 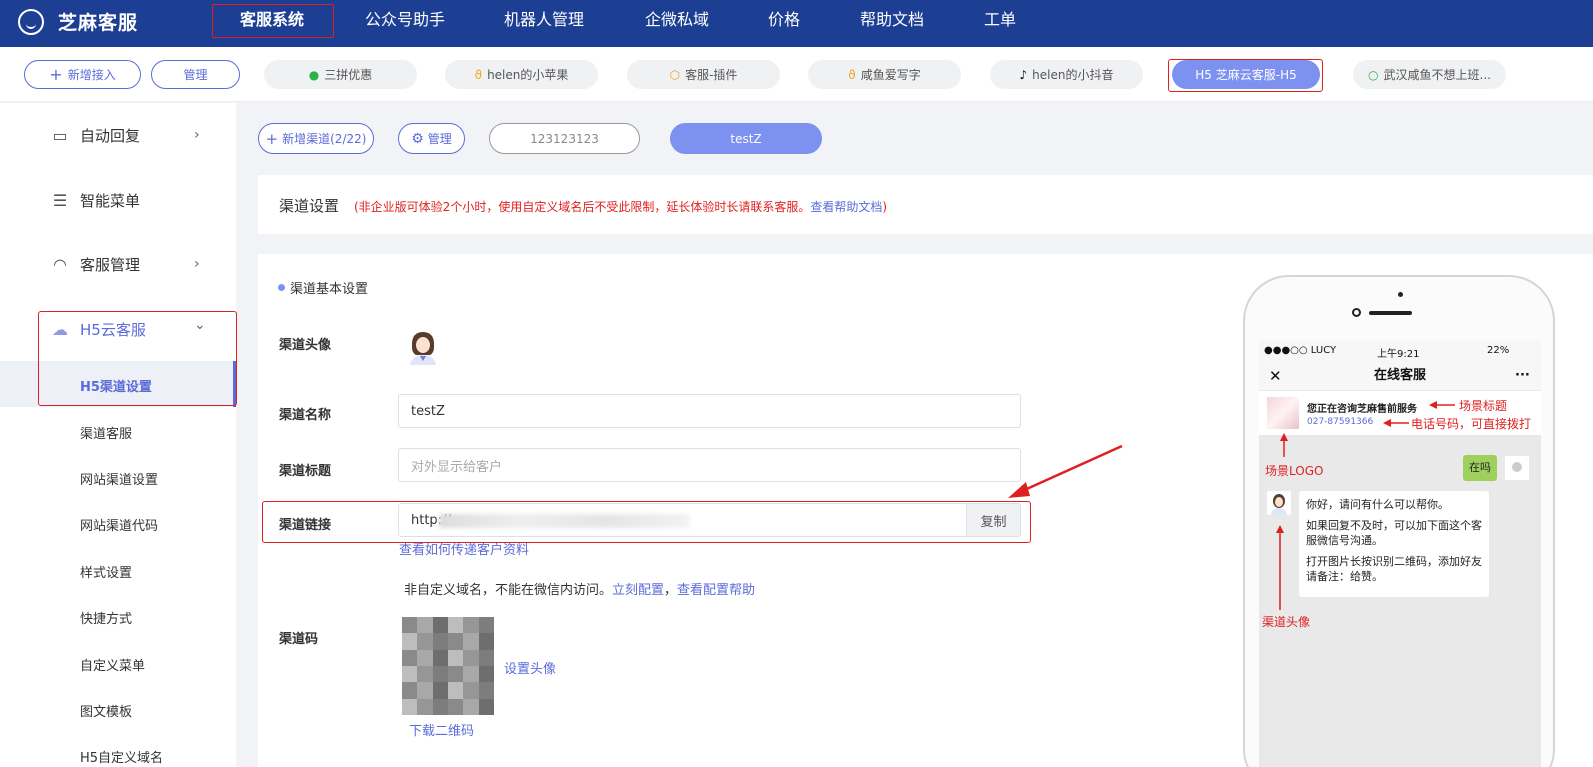 What do you see at coordinates (106, 710) in the screenshot?
I see `sidebar-subitem-article-template: 图文模板` at bounding box center [106, 710].